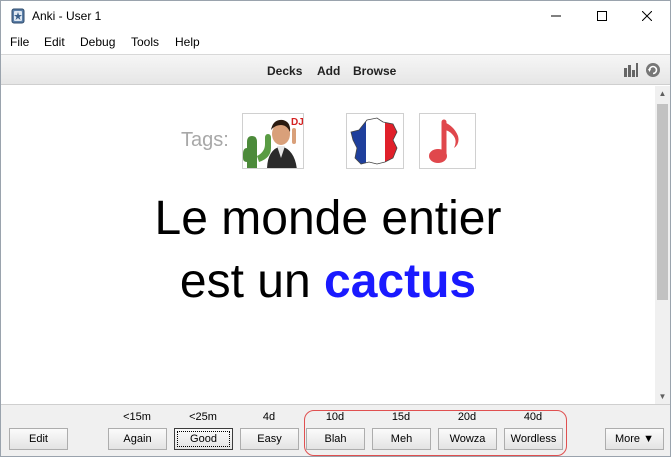 Image resolution: width=671 pixels, height=457 pixels. I want to click on scroll-up-arrow-icon: ▲, so click(662, 93).